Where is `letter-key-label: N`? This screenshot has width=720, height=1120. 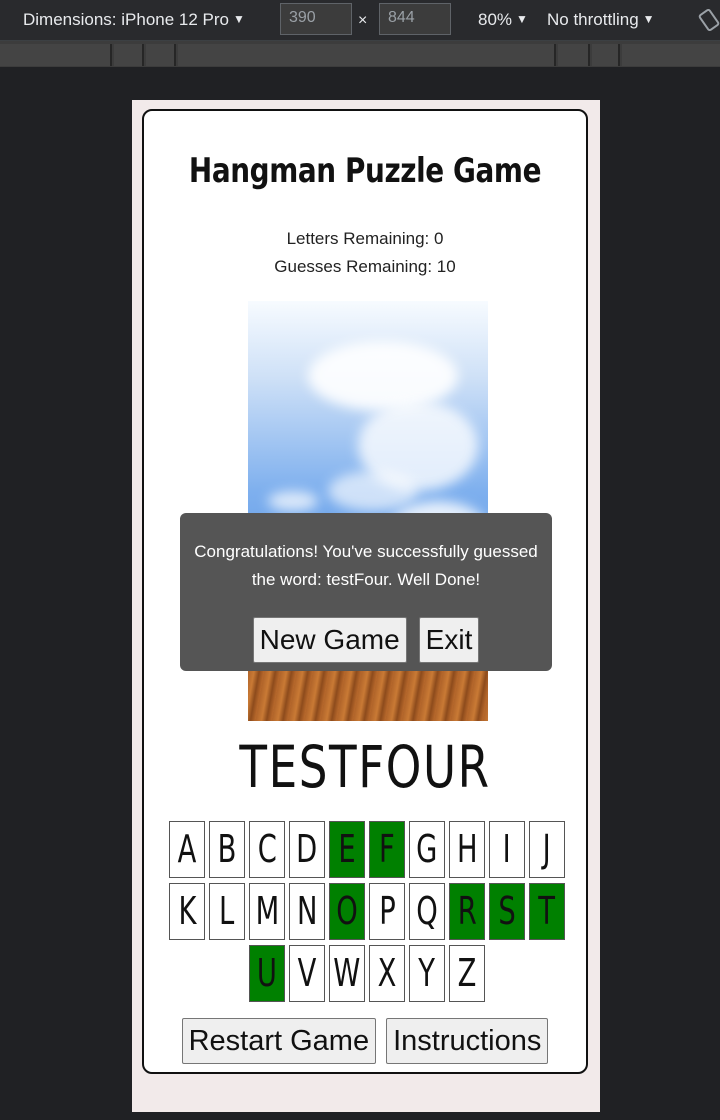
letter-key-label: N is located at coordinates (307, 911).